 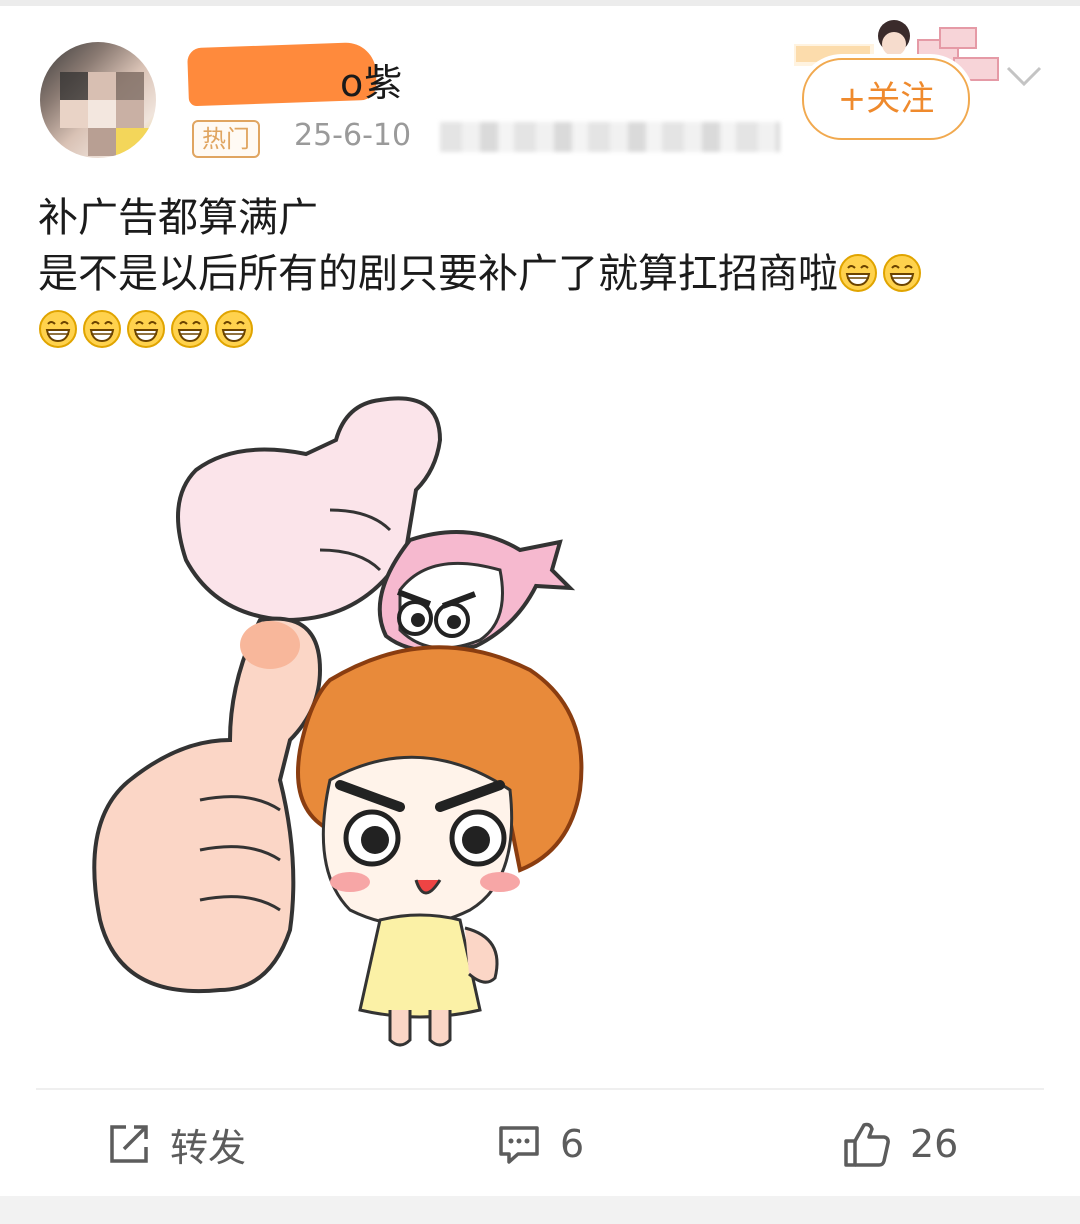 What do you see at coordinates (900, 1144) in the screenshot?
I see `like-button: 26` at bounding box center [900, 1144].